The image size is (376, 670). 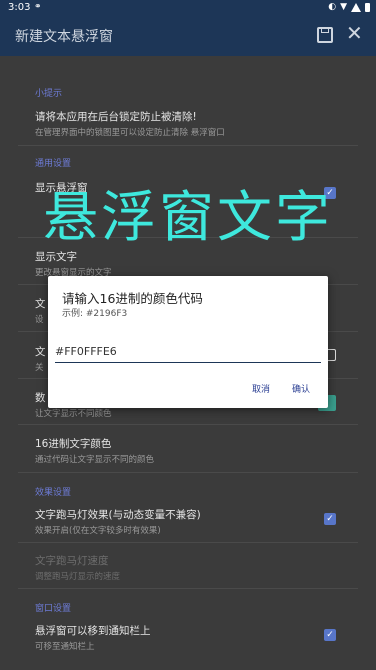 I want to click on list-item-marquee: 文字跑马灯效果(与动态变量不兼容) 效果开启(仅在文字较多时有效果), so click(x=118, y=521).